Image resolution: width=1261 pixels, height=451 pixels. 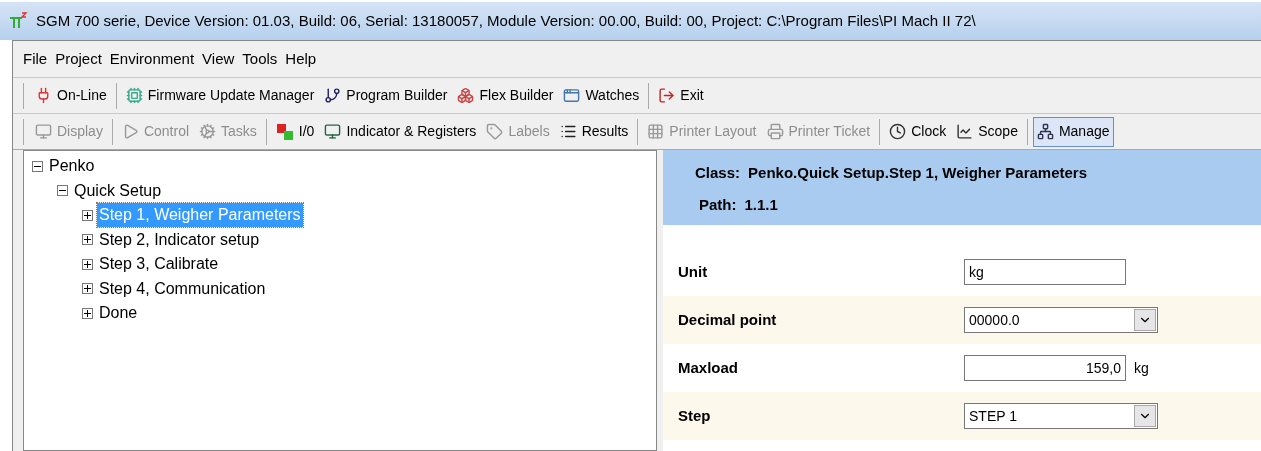 What do you see at coordinates (333, 131) in the screenshot?
I see `display-icon` at bounding box center [333, 131].